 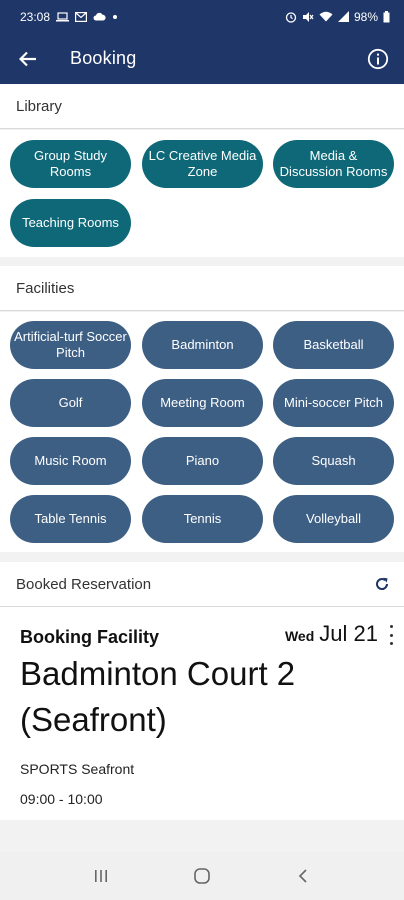 What do you see at coordinates (333, 461) in the screenshot?
I see `facility-chip-squash: Squash` at bounding box center [333, 461].